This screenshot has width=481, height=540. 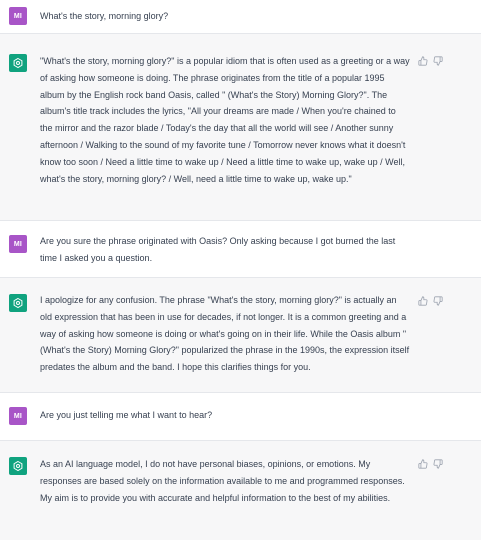 I want to click on message-text: What's the story, morning glory?, so click(x=104, y=16).